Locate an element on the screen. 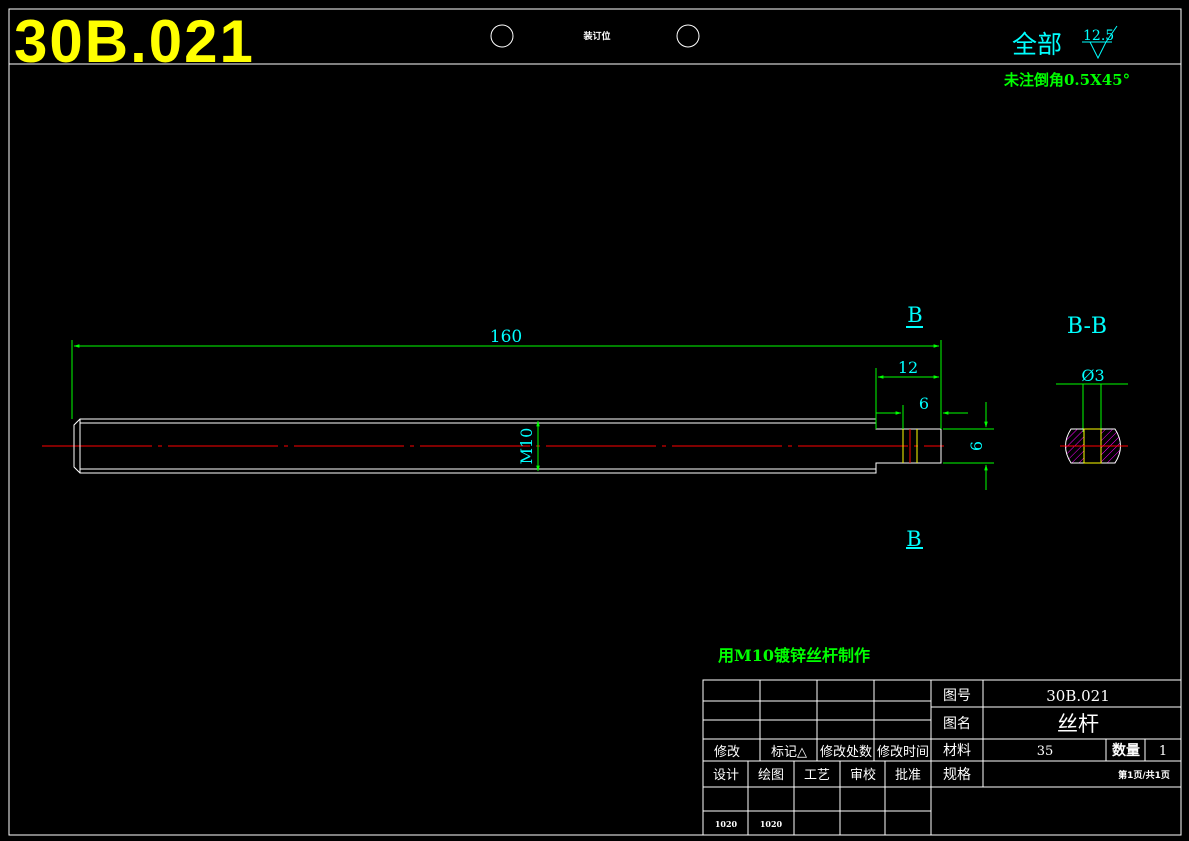 The image size is (1189, 841). roughness-label: 全部 is located at coordinates (1037, 44).